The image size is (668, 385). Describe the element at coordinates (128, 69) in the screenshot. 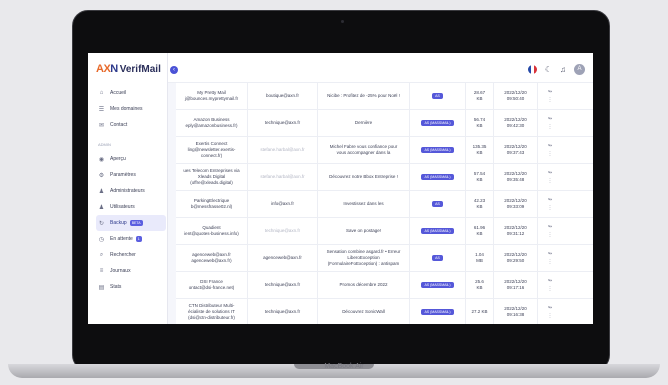

I see `logo: AXN VerifMail` at that location.